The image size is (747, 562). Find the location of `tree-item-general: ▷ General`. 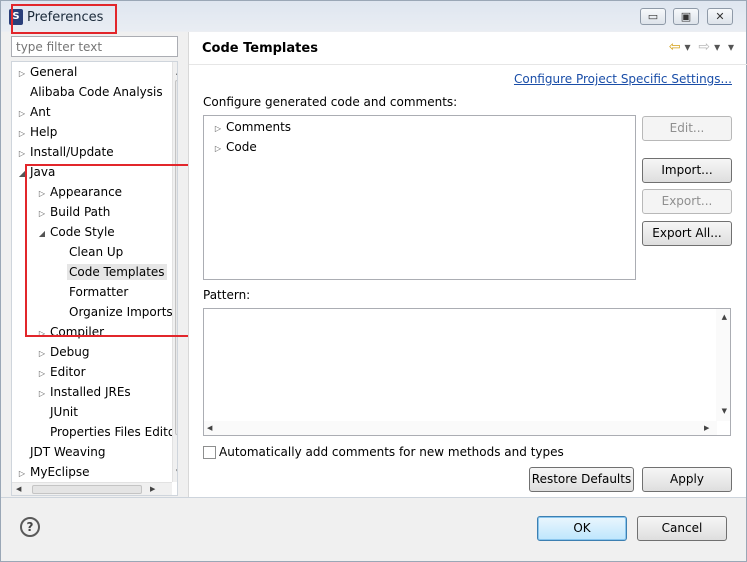

tree-item-general: ▷ General is located at coordinates (47, 72).